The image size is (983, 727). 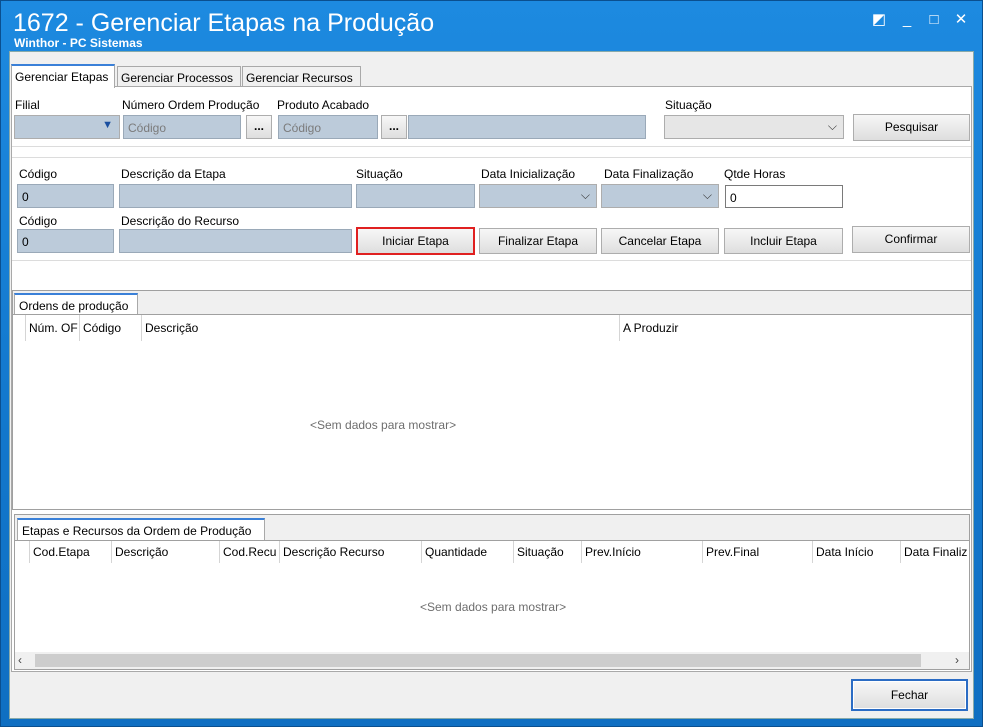 I want to click on etapa-codigo-input: 0, so click(x=65, y=196).